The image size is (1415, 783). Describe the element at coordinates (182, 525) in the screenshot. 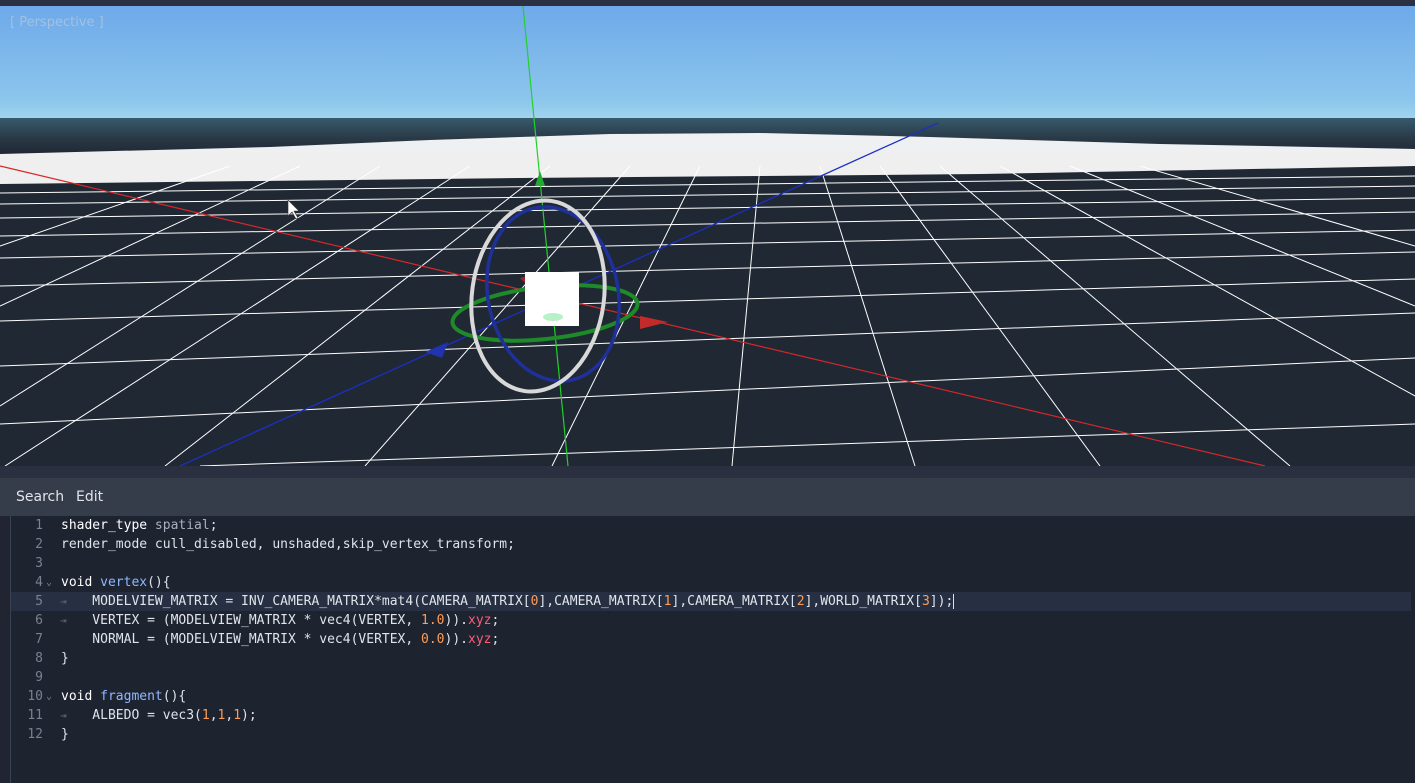

I see `code-token: spatial` at that location.